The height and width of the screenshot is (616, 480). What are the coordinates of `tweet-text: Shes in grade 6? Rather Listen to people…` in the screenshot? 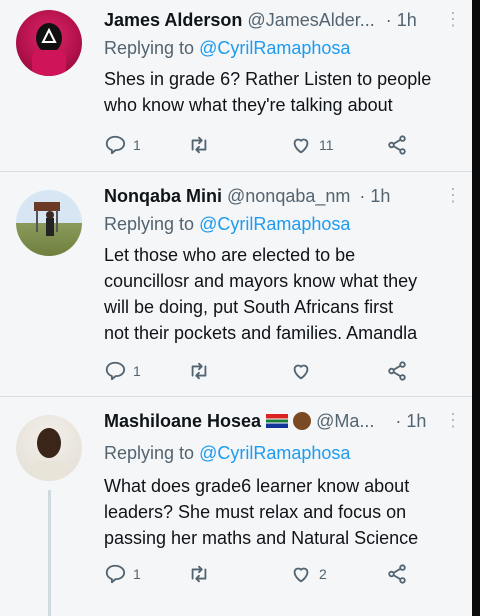 It's located at (284, 92).